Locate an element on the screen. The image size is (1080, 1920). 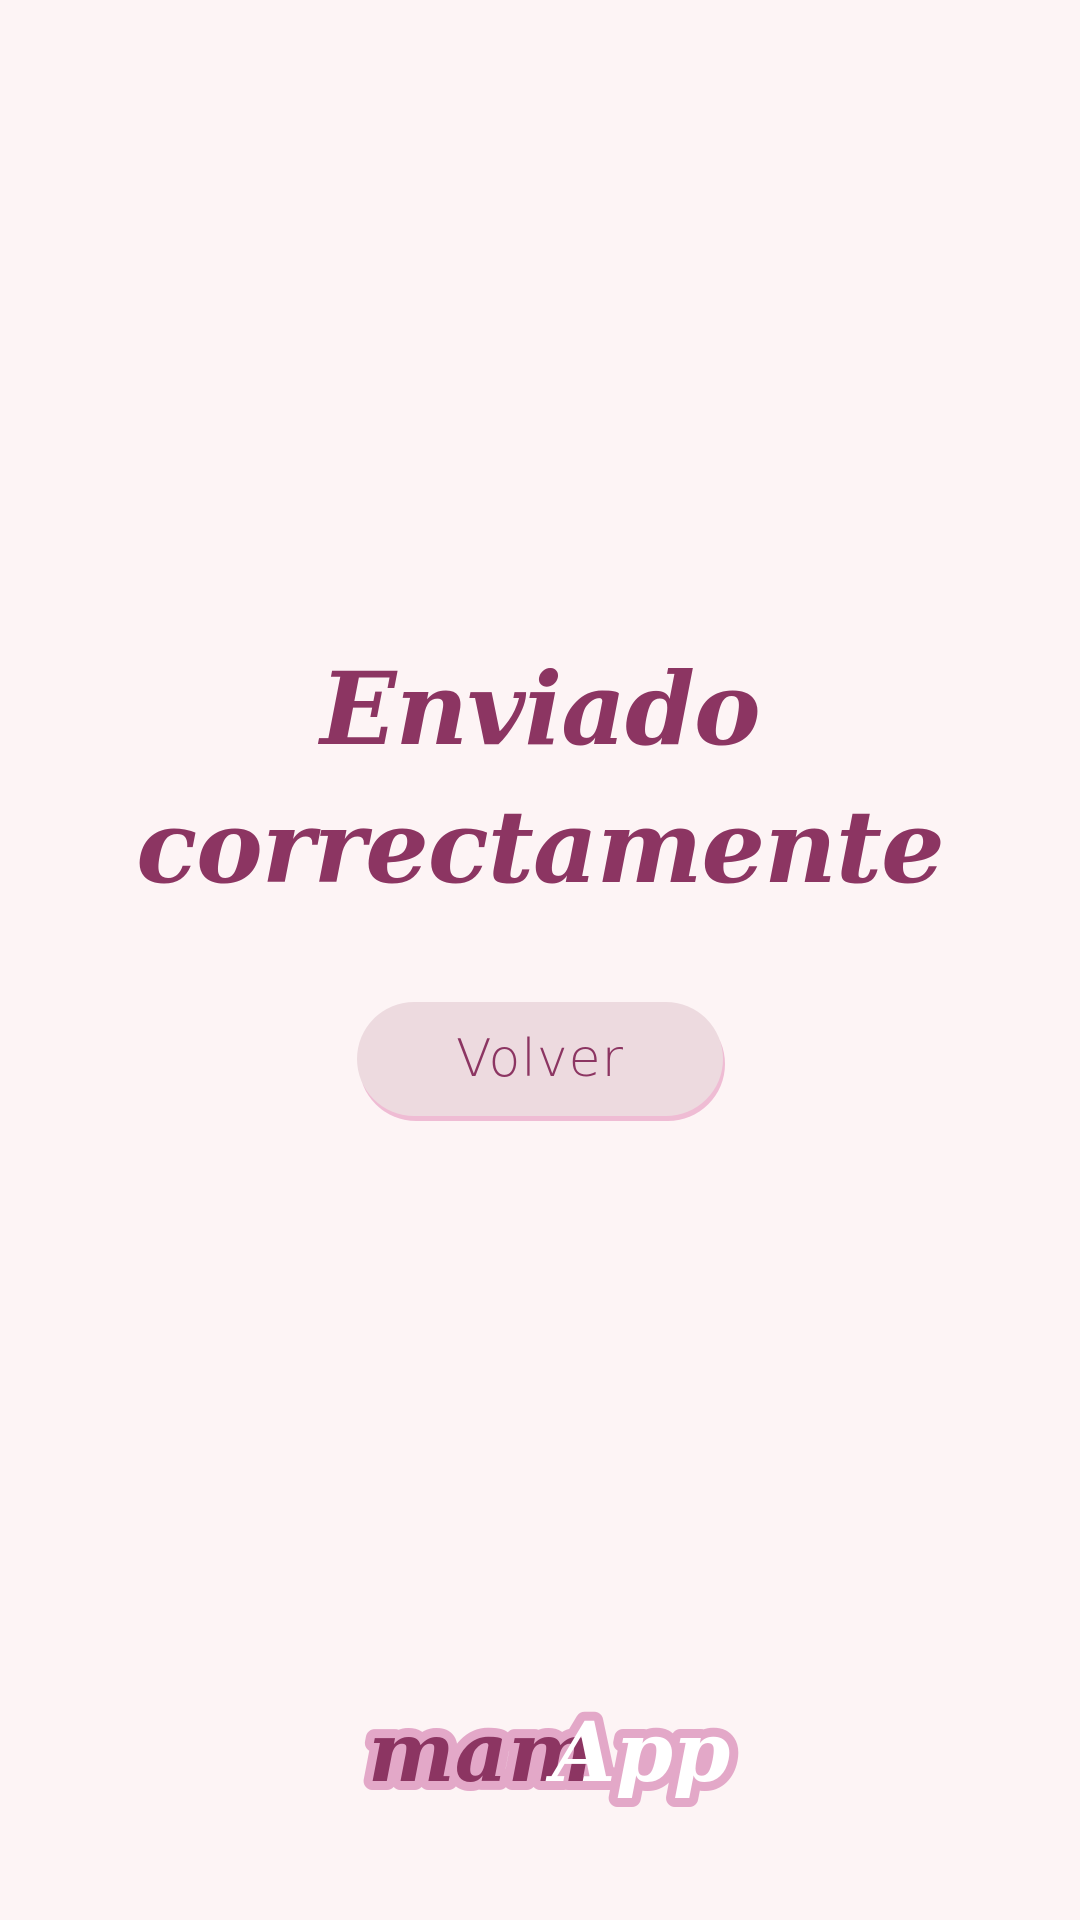
logo-part2: App is located at coordinates (637, 1753).